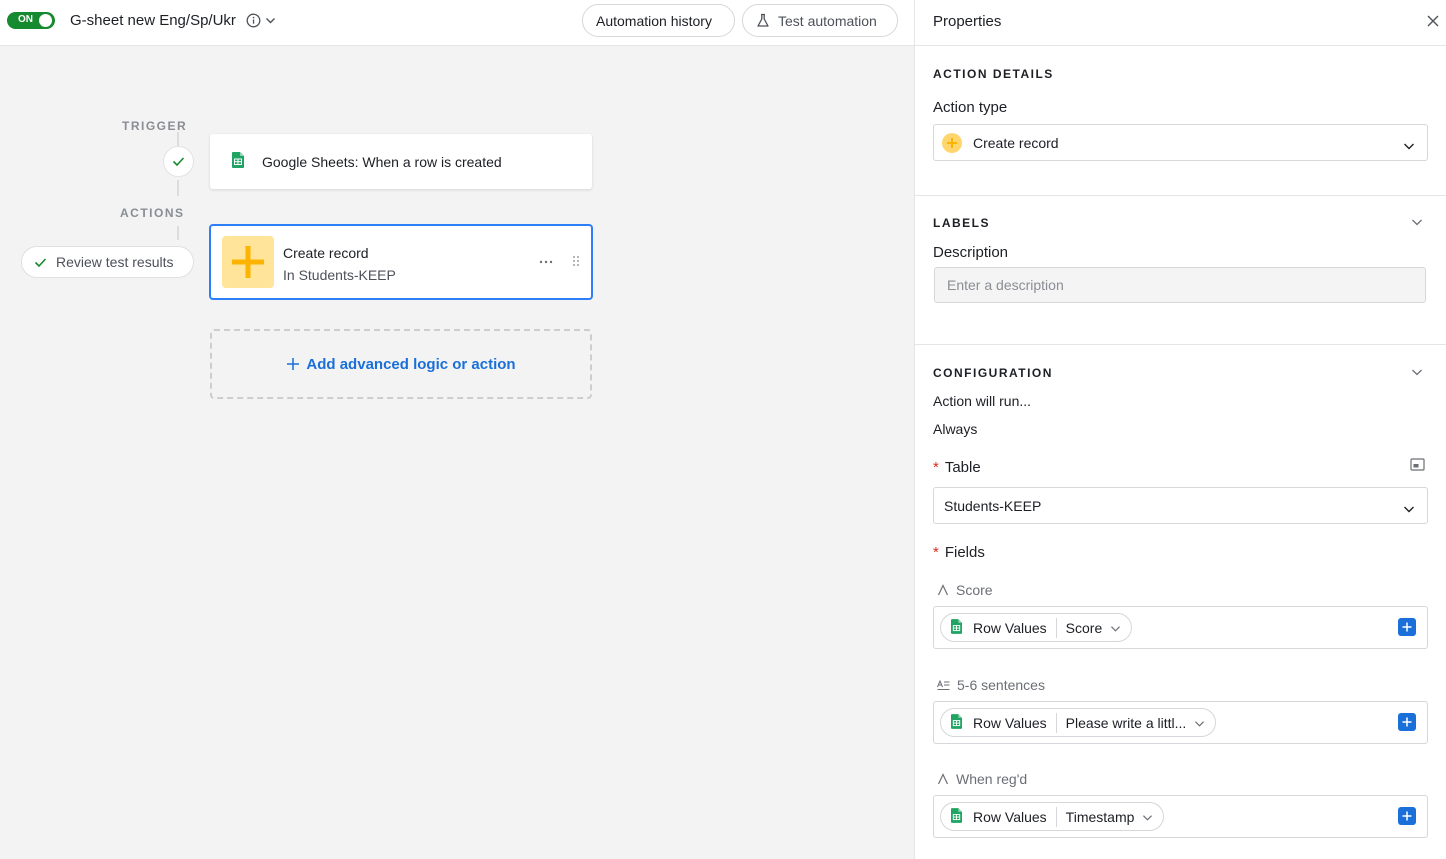 Image resolution: width=1446 pixels, height=859 pixels. What do you see at coordinates (1180, 142) in the screenshot?
I see `action-type-select: Create record` at bounding box center [1180, 142].